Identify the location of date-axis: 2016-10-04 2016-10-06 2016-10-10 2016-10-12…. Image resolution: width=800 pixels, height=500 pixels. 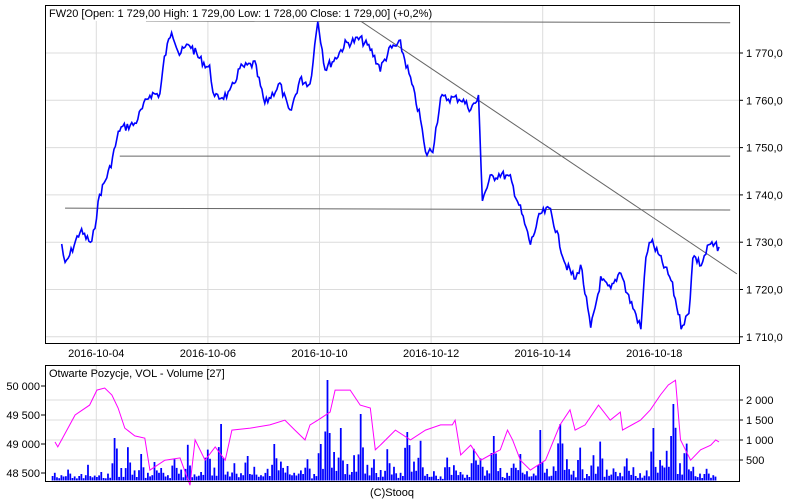
(375, 354).